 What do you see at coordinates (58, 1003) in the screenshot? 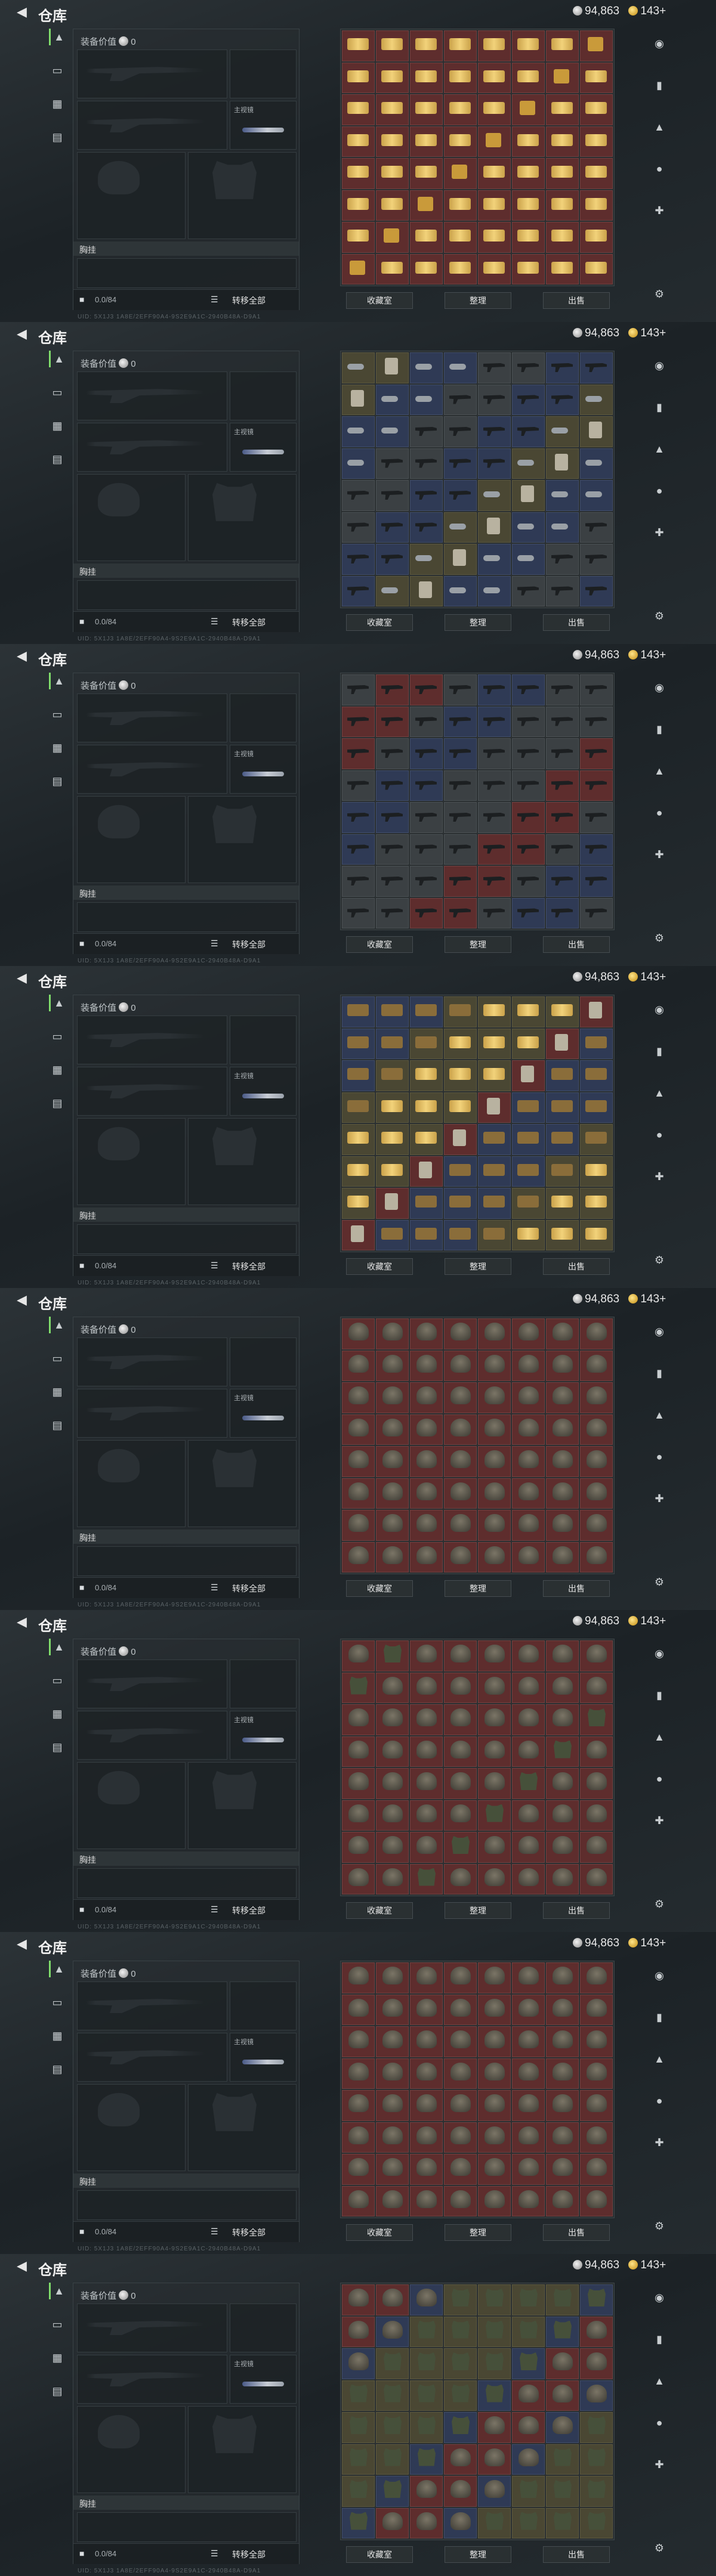
I see `weapon-tab-icon: ▲` at bounding box center [58, 1003].